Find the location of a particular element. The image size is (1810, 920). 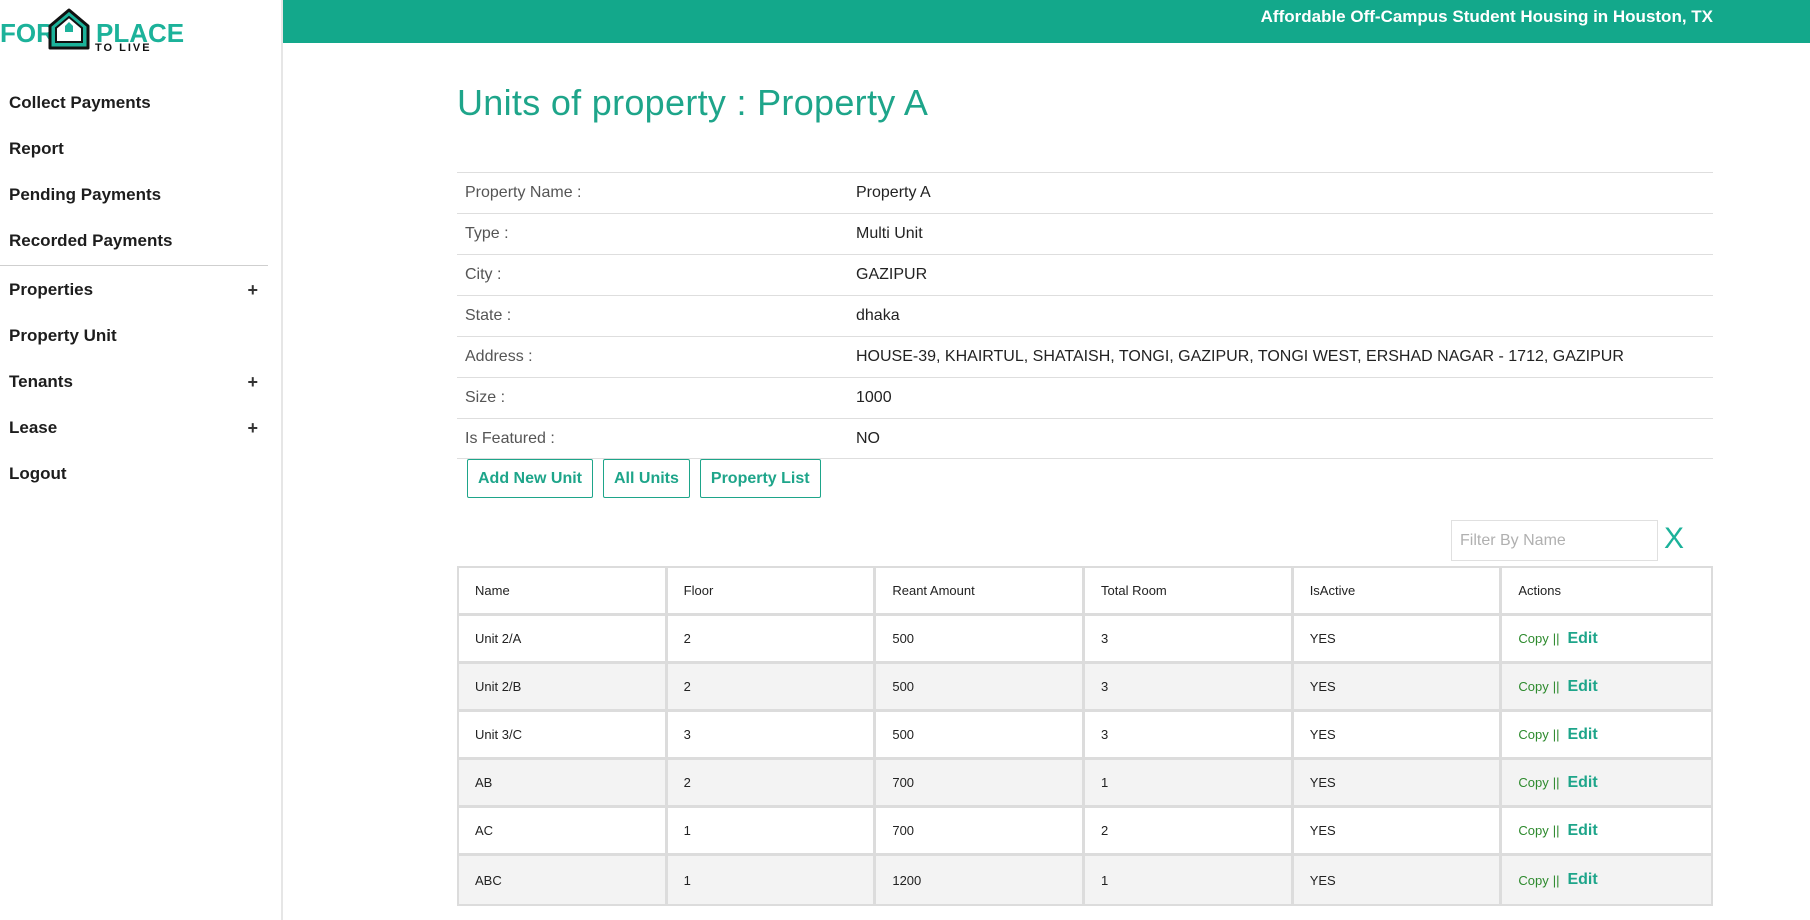

logo-tagline: TO LIVE is located at coordinates (123, 48).